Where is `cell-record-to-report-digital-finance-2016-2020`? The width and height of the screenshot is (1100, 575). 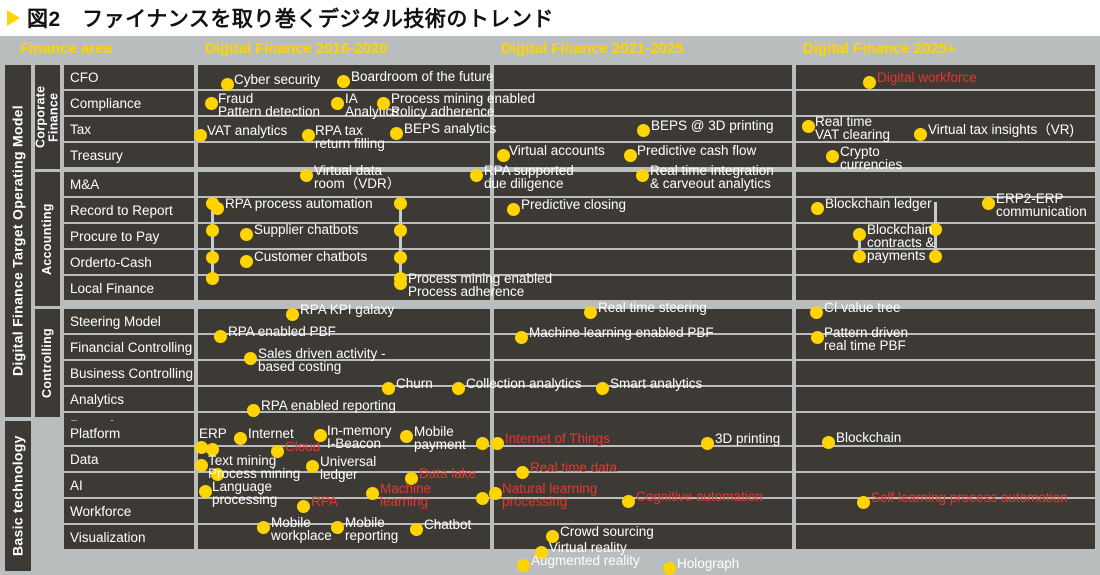 cell-record-to-report-digital-finance-2016-2020 is located at coordinates (344, 210).